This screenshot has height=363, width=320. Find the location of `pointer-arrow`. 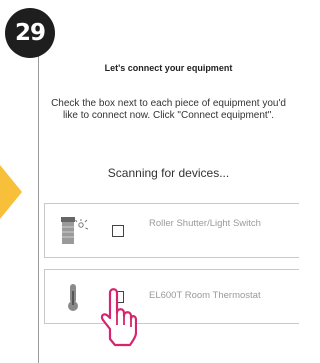

pointer-arrow is located at coordinates (11, 192).